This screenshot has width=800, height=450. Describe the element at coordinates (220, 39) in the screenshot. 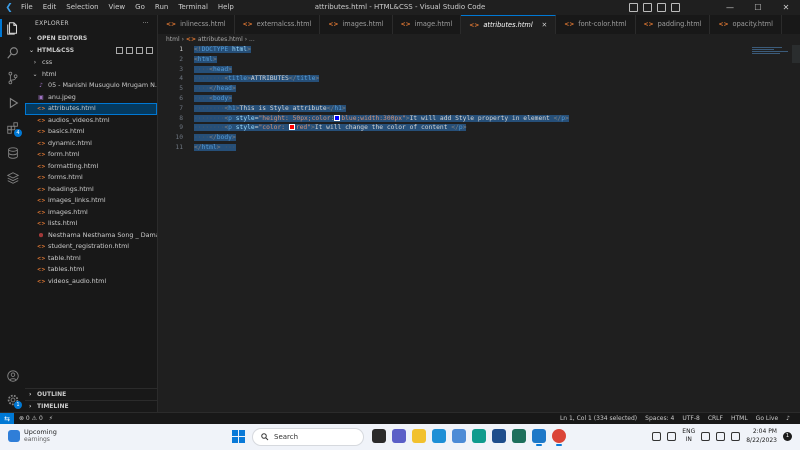

I see `breadcrumb-file: attributes.html` at that location.